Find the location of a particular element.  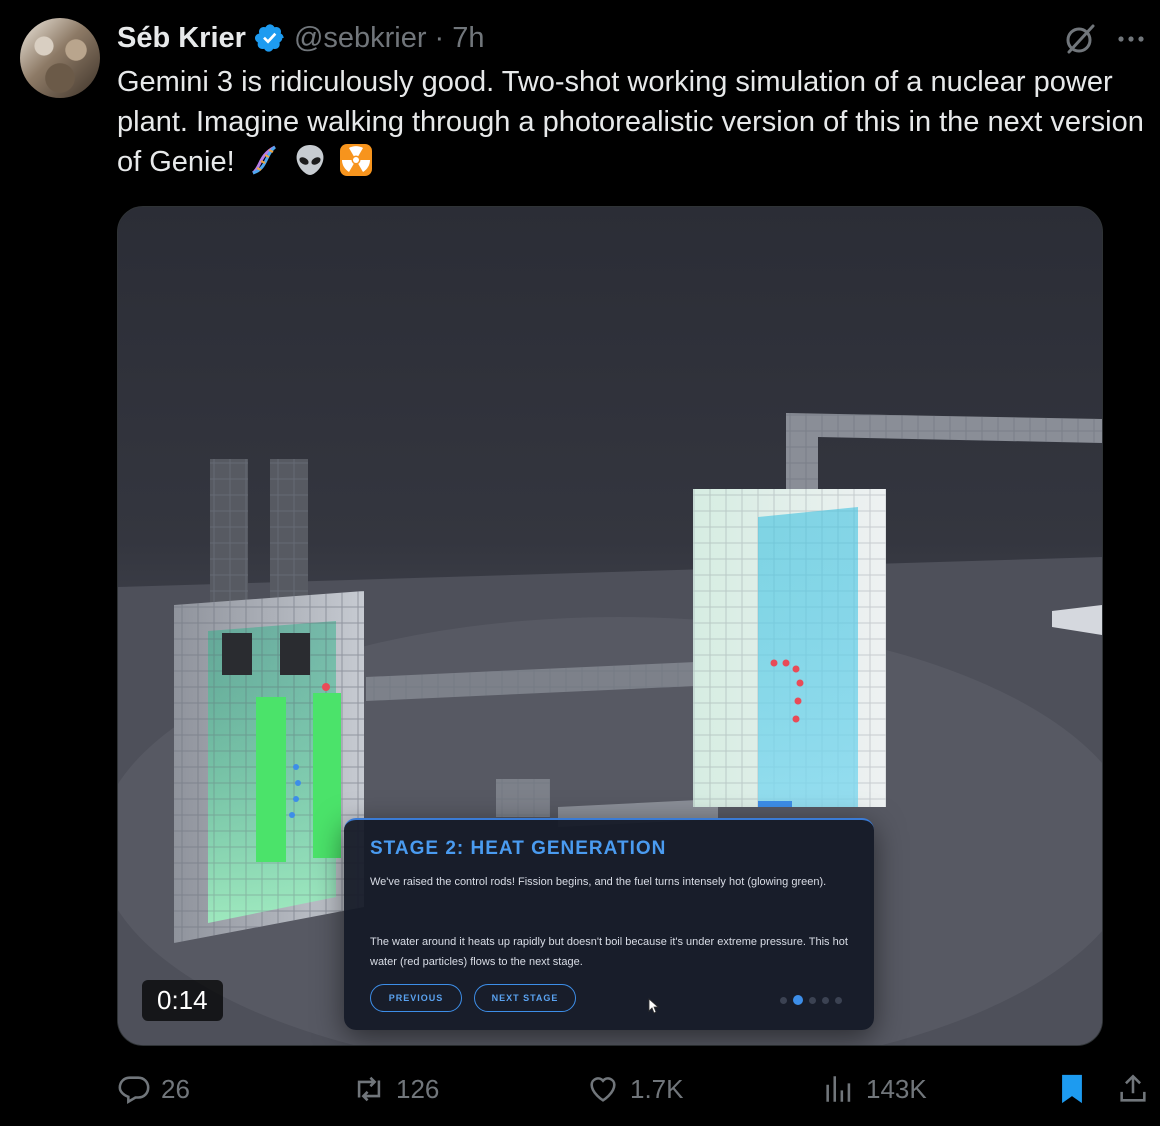

views-button: 143K is located at coordinates (874, 1089).